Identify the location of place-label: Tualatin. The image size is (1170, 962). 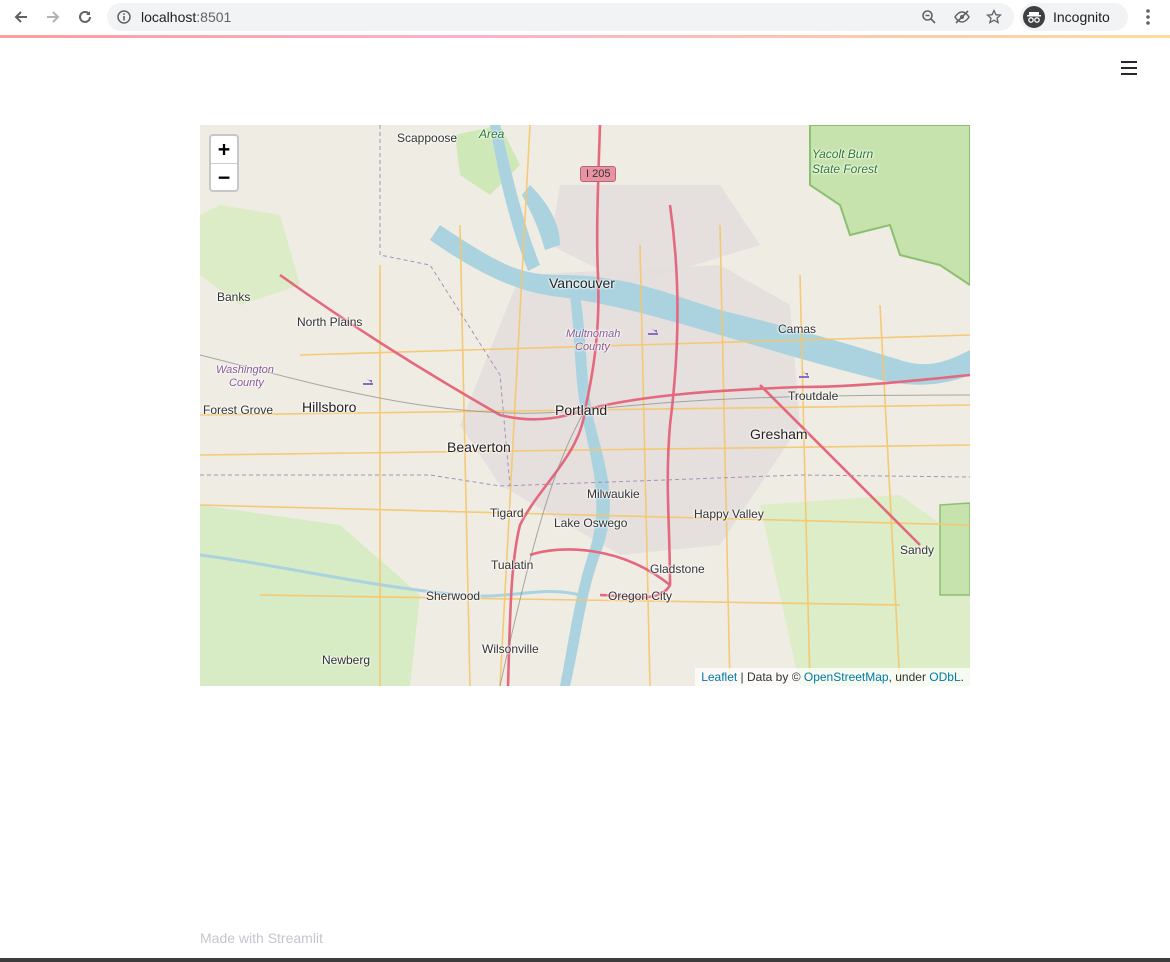
(512, 565).